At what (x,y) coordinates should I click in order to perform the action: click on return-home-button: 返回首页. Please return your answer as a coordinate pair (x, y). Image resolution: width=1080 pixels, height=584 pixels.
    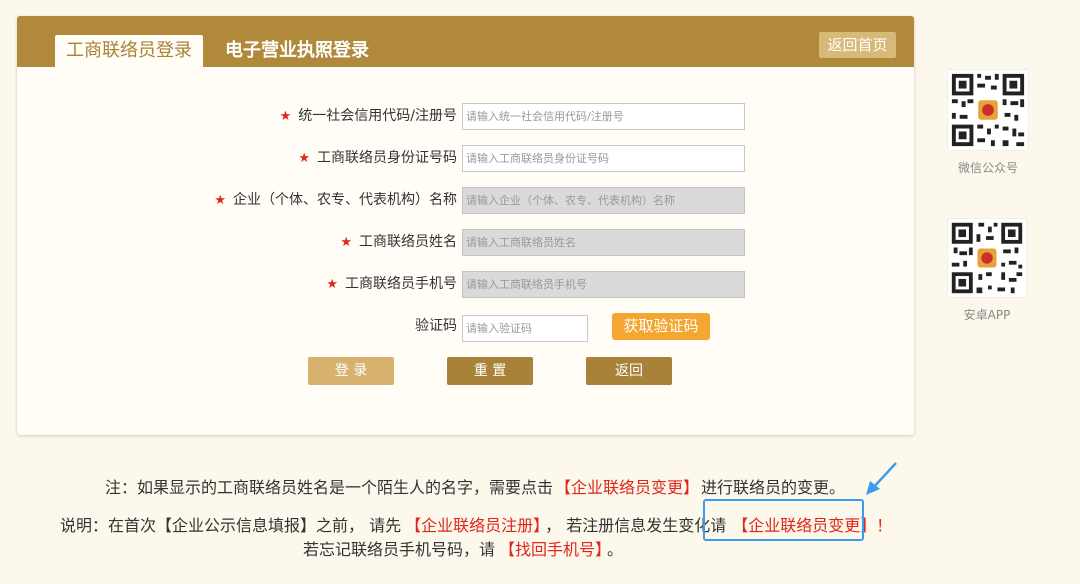
    Looking at the image, I should click on (857, 45).